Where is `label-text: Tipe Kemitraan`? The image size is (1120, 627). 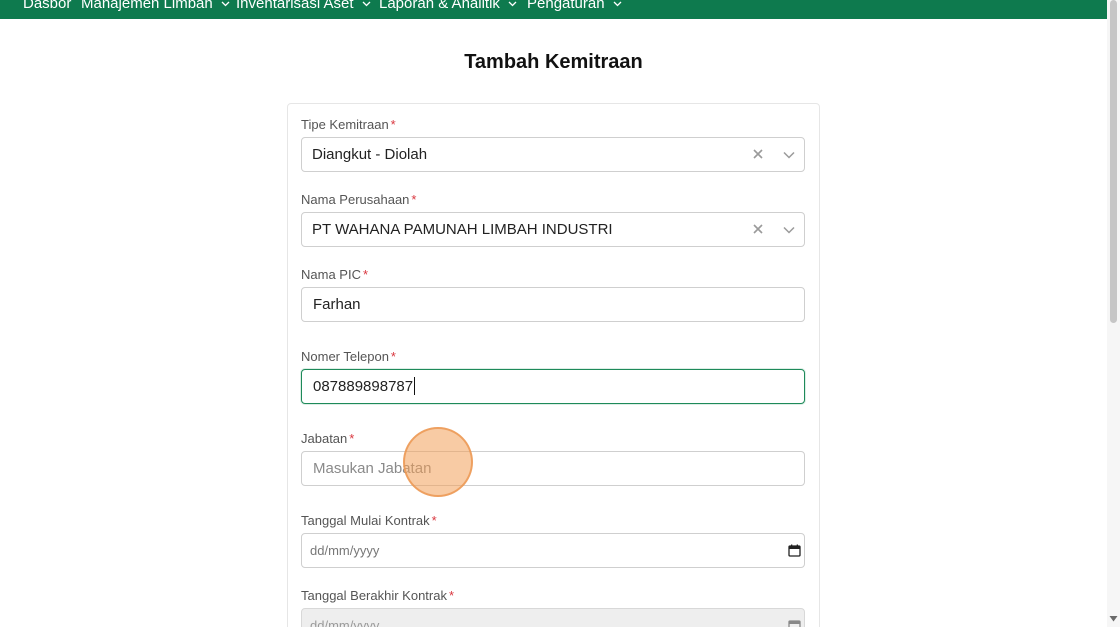
label-text: Tipe Kemitraan is located at coordinates (345, 124).